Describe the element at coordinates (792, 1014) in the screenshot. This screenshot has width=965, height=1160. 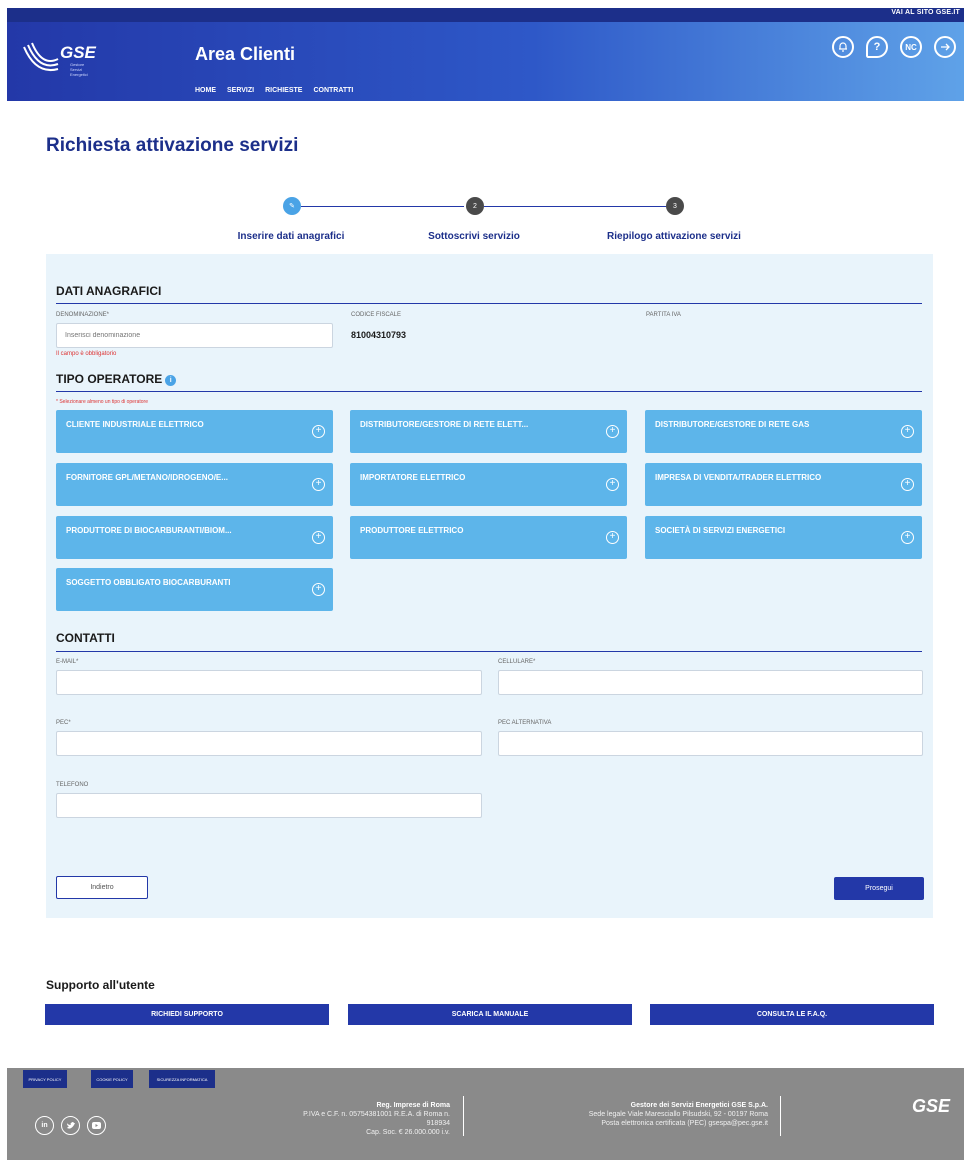
I see `faq-button: CONSULTA LE F.A.Q.` at that location.